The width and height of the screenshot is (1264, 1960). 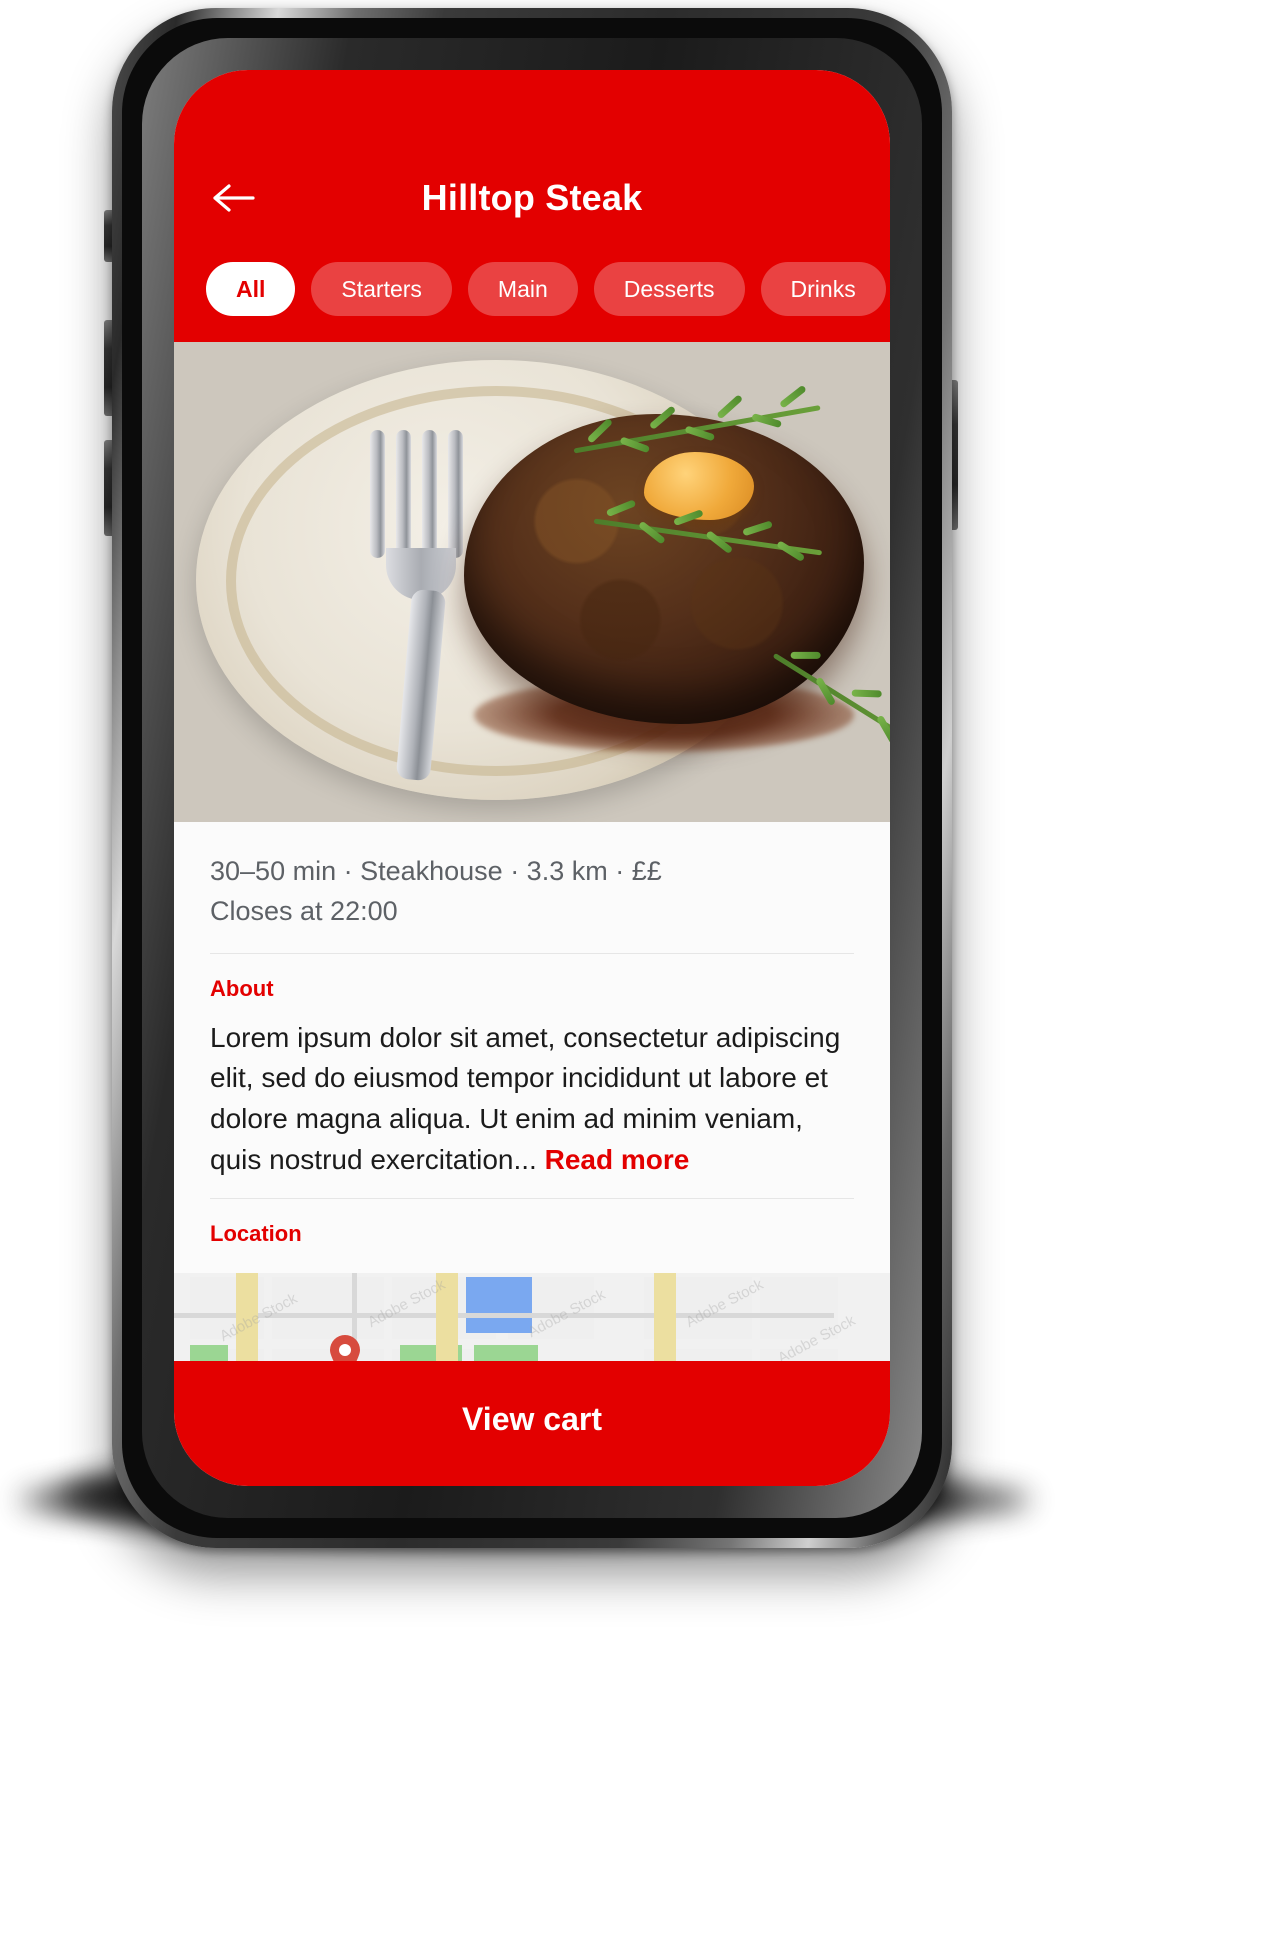 What do you see at coordinates (532, 1236) in the screenshot?
I see `location-section: Location` at bounding box center [532, 1236].